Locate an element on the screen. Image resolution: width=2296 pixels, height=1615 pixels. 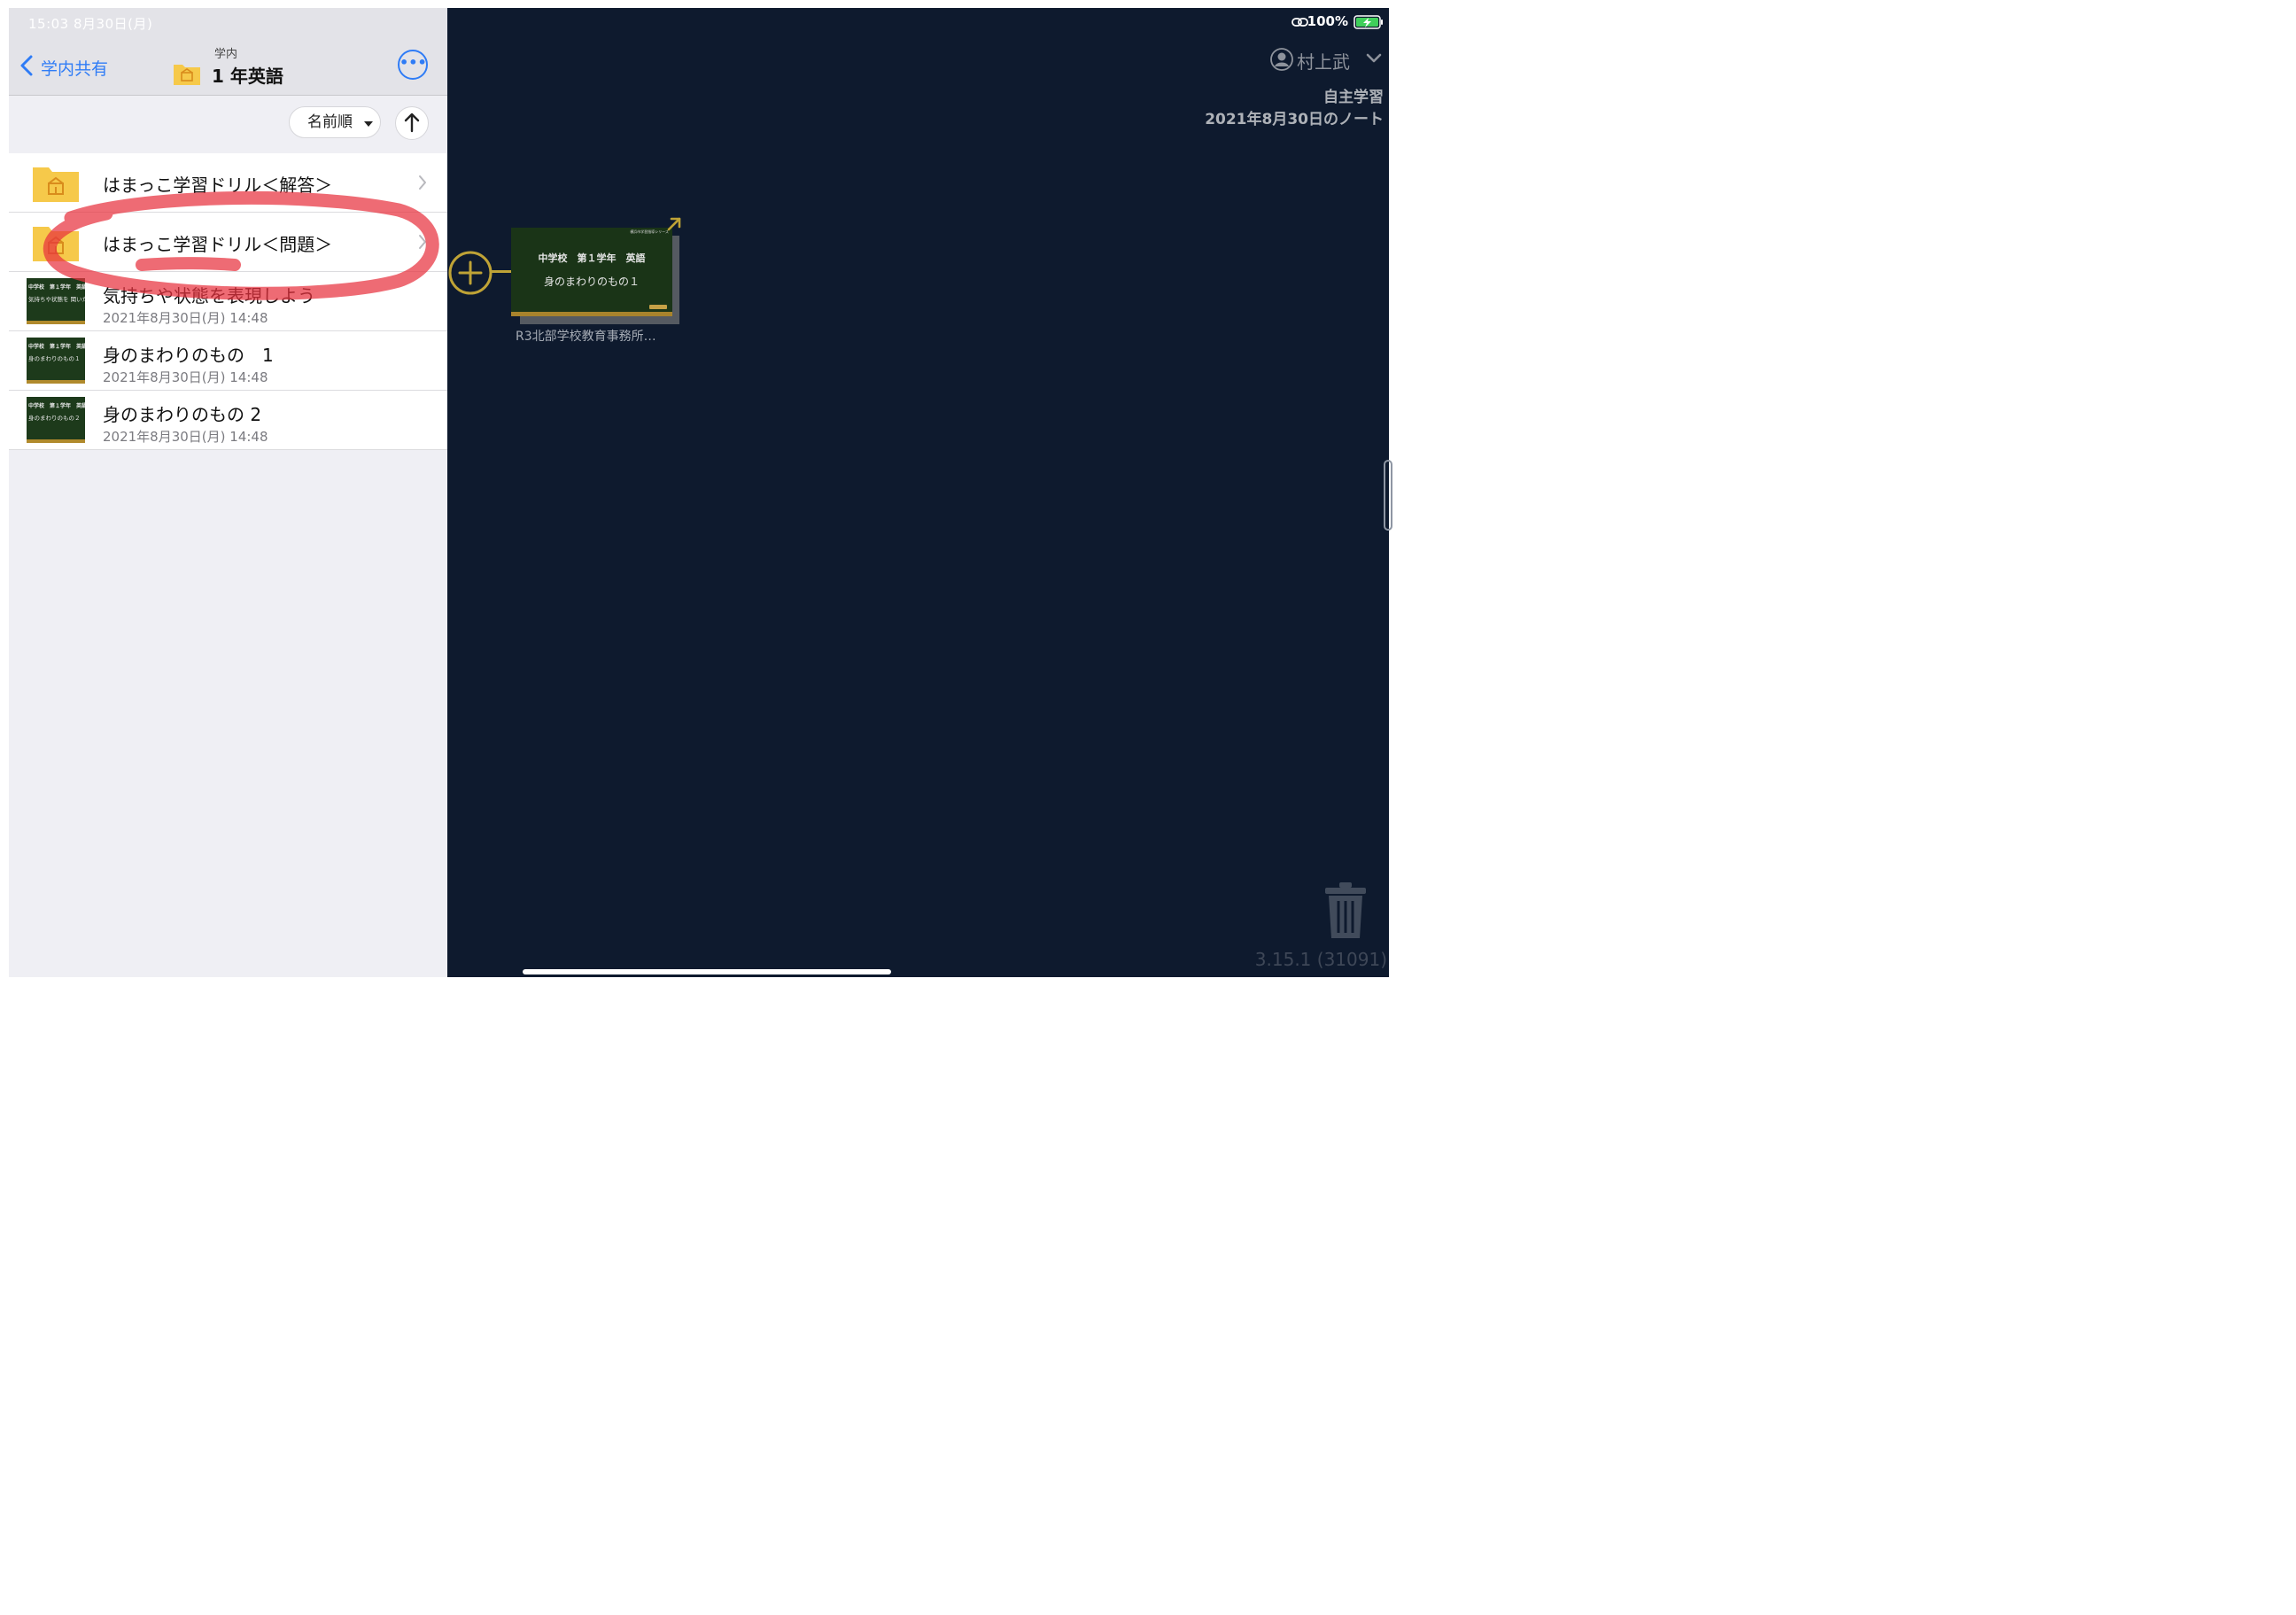
more-options-button: ••• is located at coordinates (413, 65).